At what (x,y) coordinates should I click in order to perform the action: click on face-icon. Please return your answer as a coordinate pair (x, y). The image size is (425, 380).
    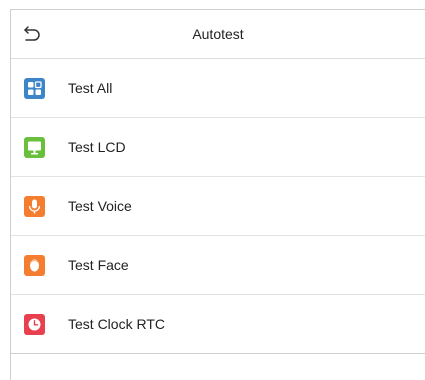
    Looking at the image, I should click on (34, 265).